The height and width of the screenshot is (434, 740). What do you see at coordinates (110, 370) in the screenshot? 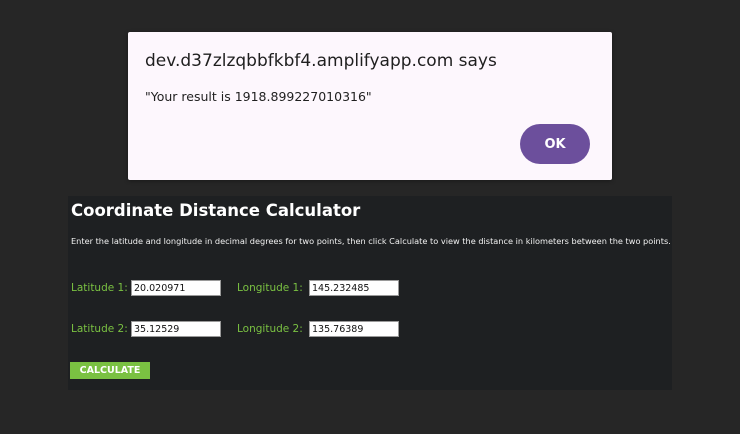
I see `calculate-button: CALCULATE` at bounding box center [110, 370].